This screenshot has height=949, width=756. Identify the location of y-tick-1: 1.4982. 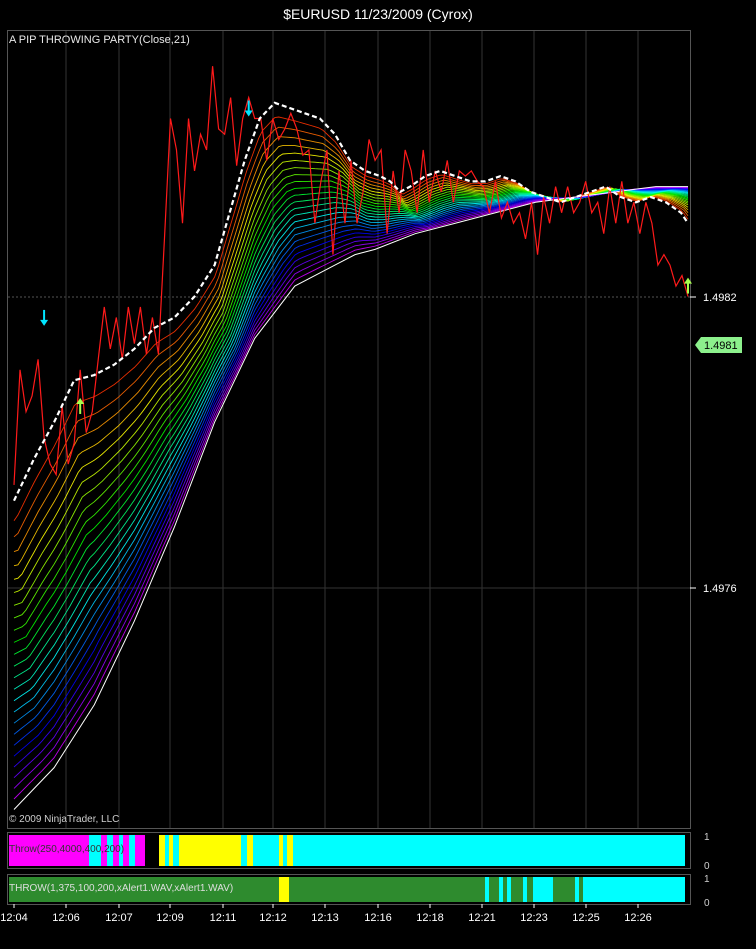
(720, 298).